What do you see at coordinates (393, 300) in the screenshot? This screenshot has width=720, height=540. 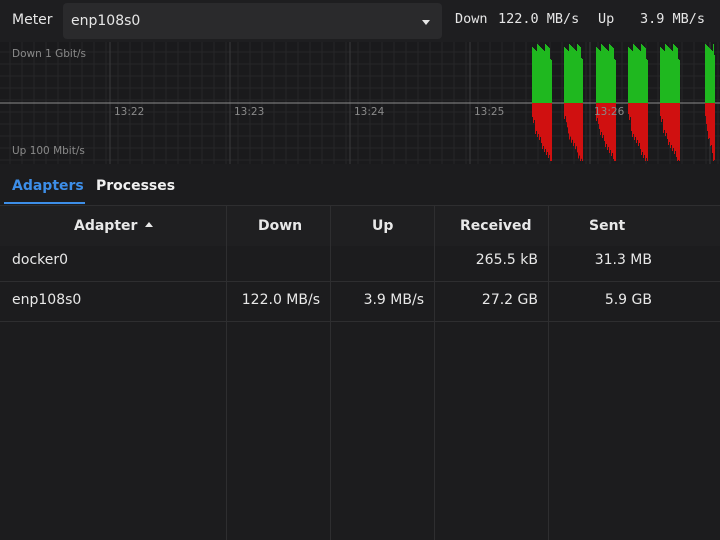 I see `cell-up: 3.9 MB/s` at bounding box center [393, 300].